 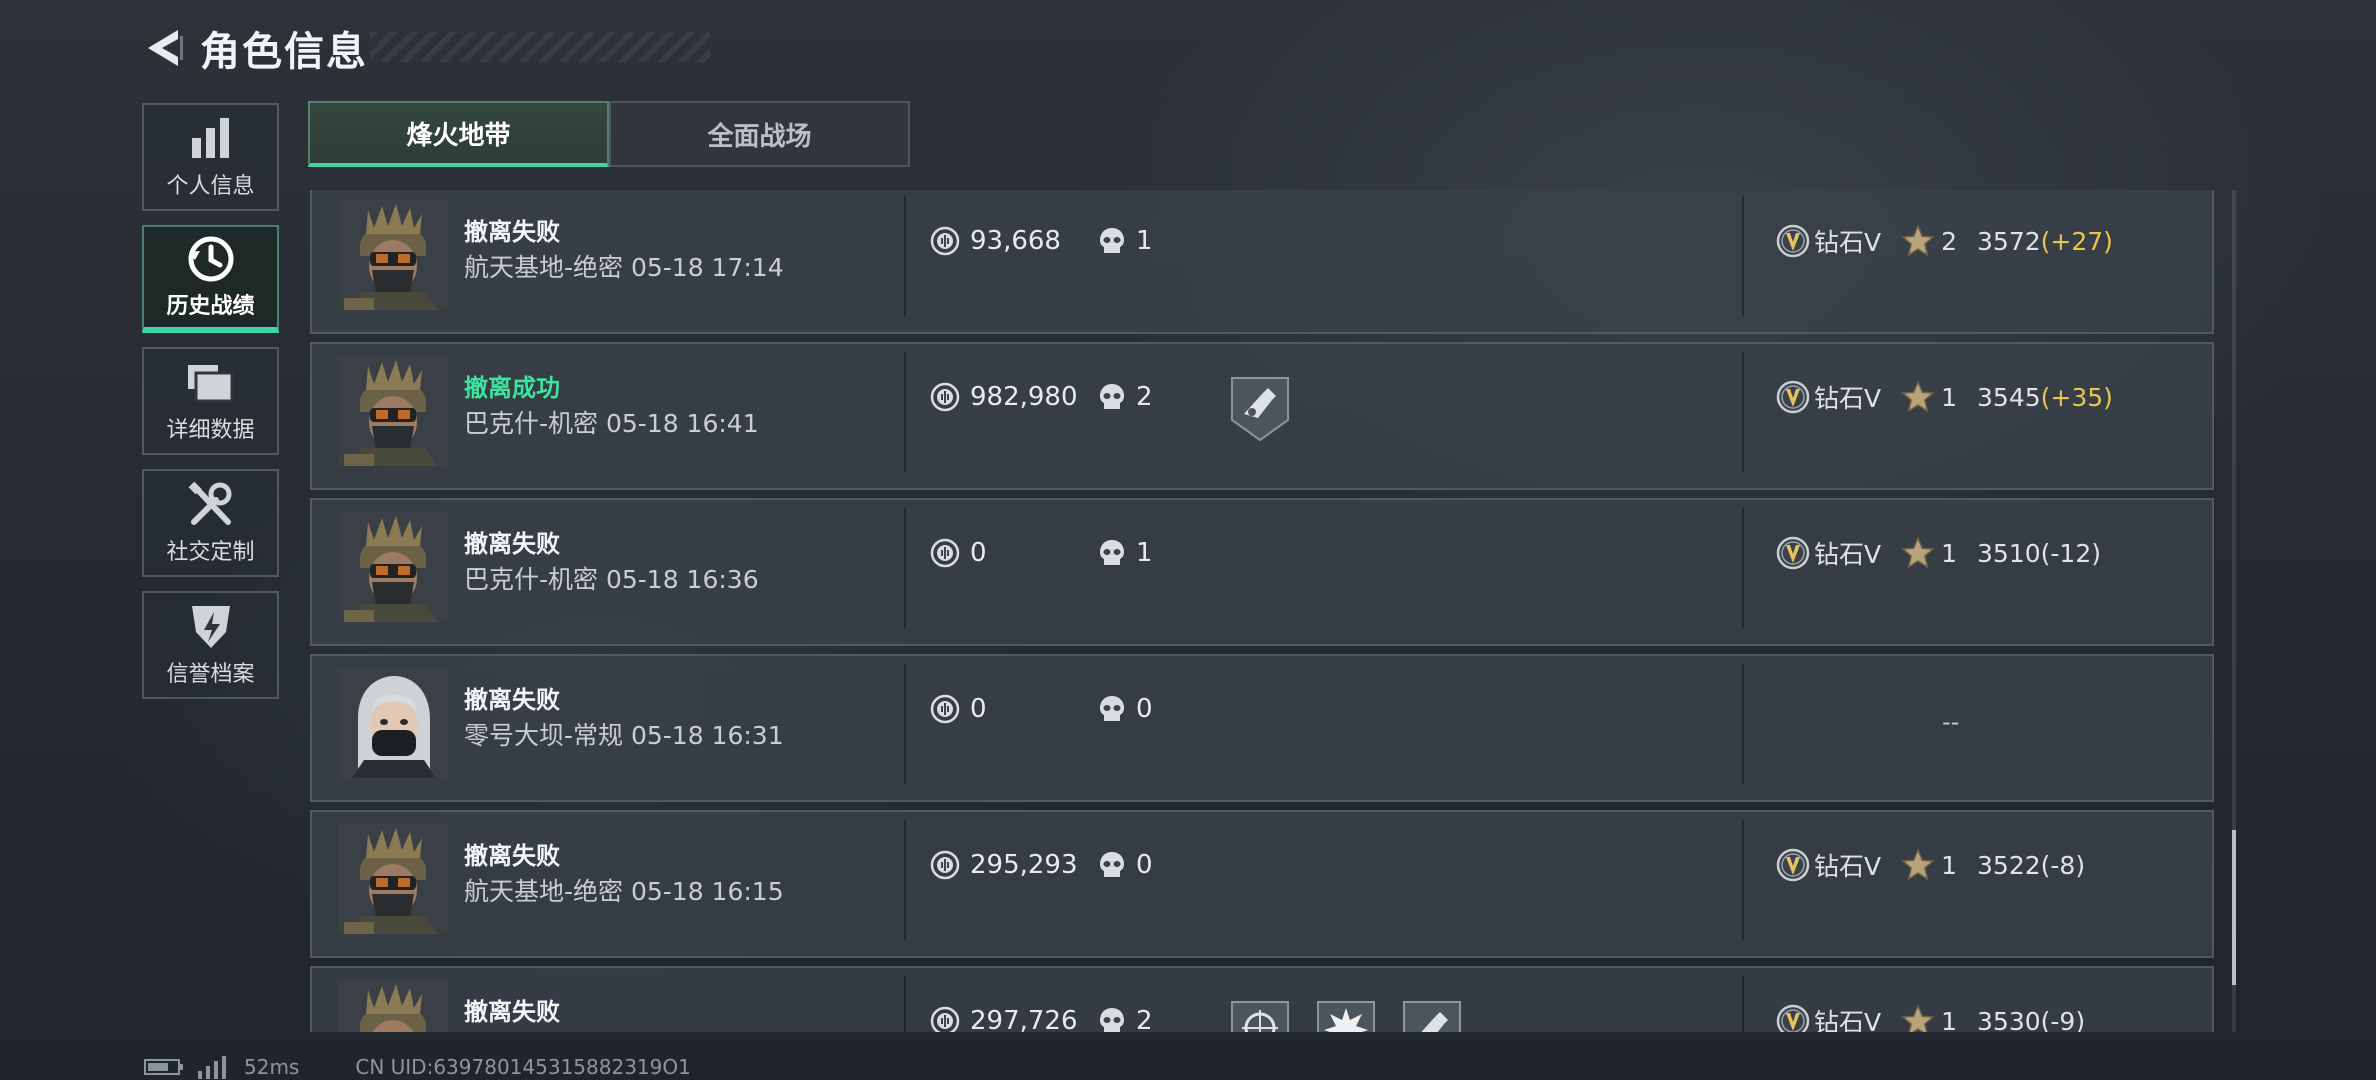 What do you see at coordinates (1793, 241) in the screenshot?
I see `rank-v-icon` at bounding box center [1793, 241].